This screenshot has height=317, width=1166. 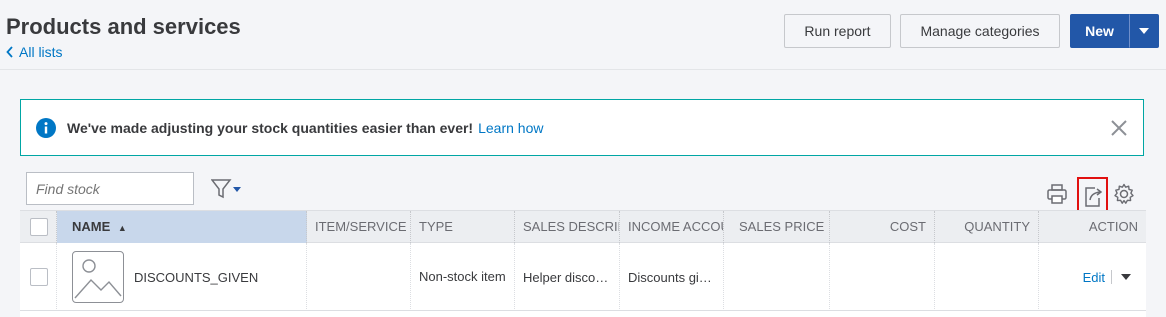 I want to click on column-header-quantity: QUANTITY, so click(x=987, y=227).